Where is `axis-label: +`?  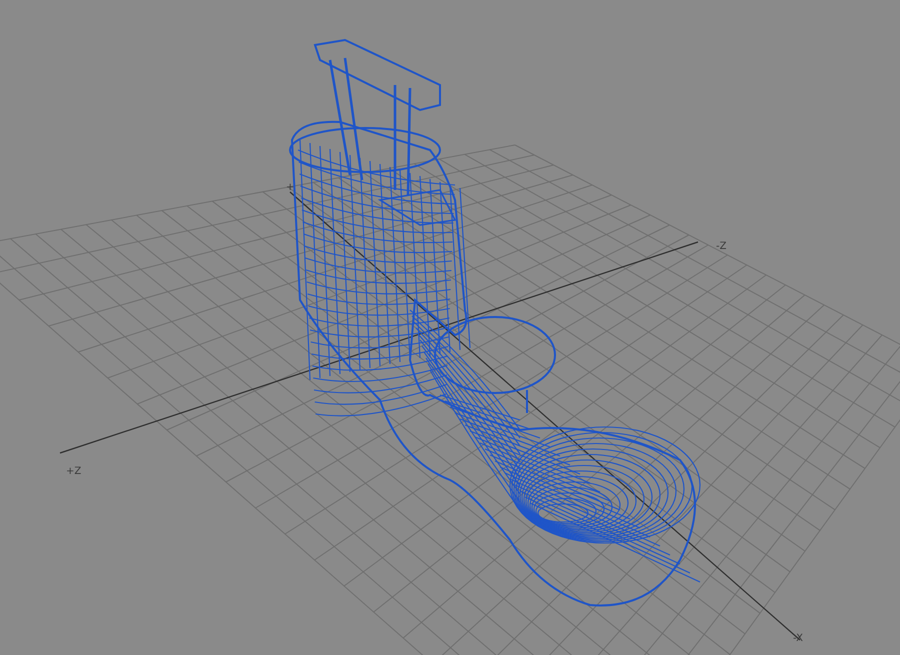 axis-label: + is located at coordinates (290, 188).